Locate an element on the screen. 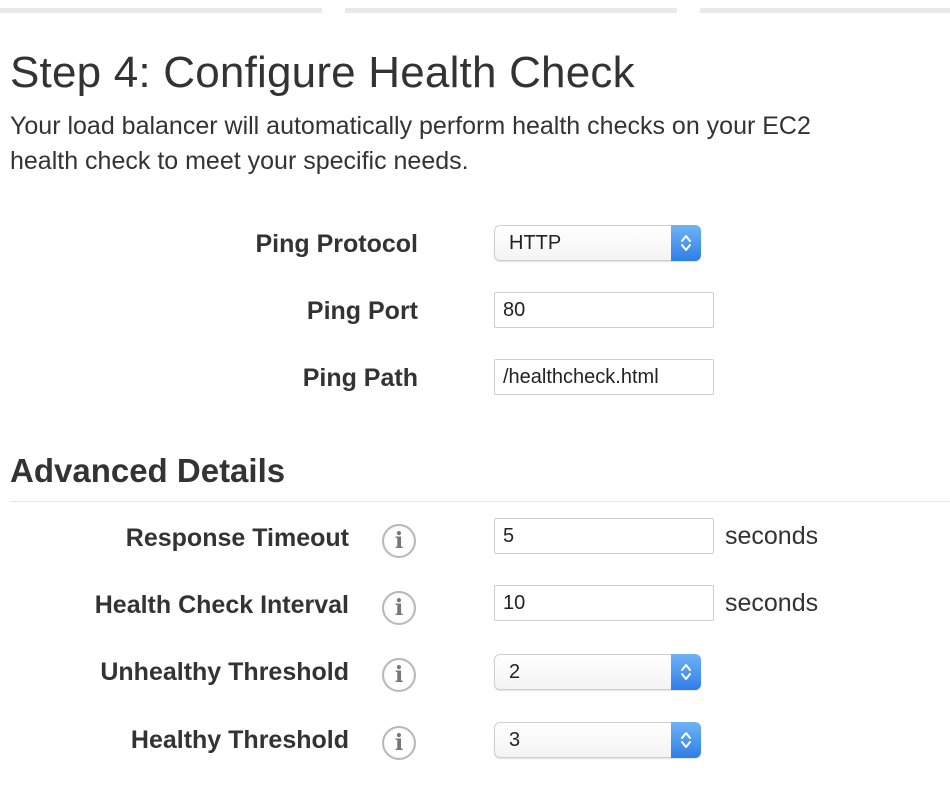  health-check-interval-input is located at coordinates (604, 603).